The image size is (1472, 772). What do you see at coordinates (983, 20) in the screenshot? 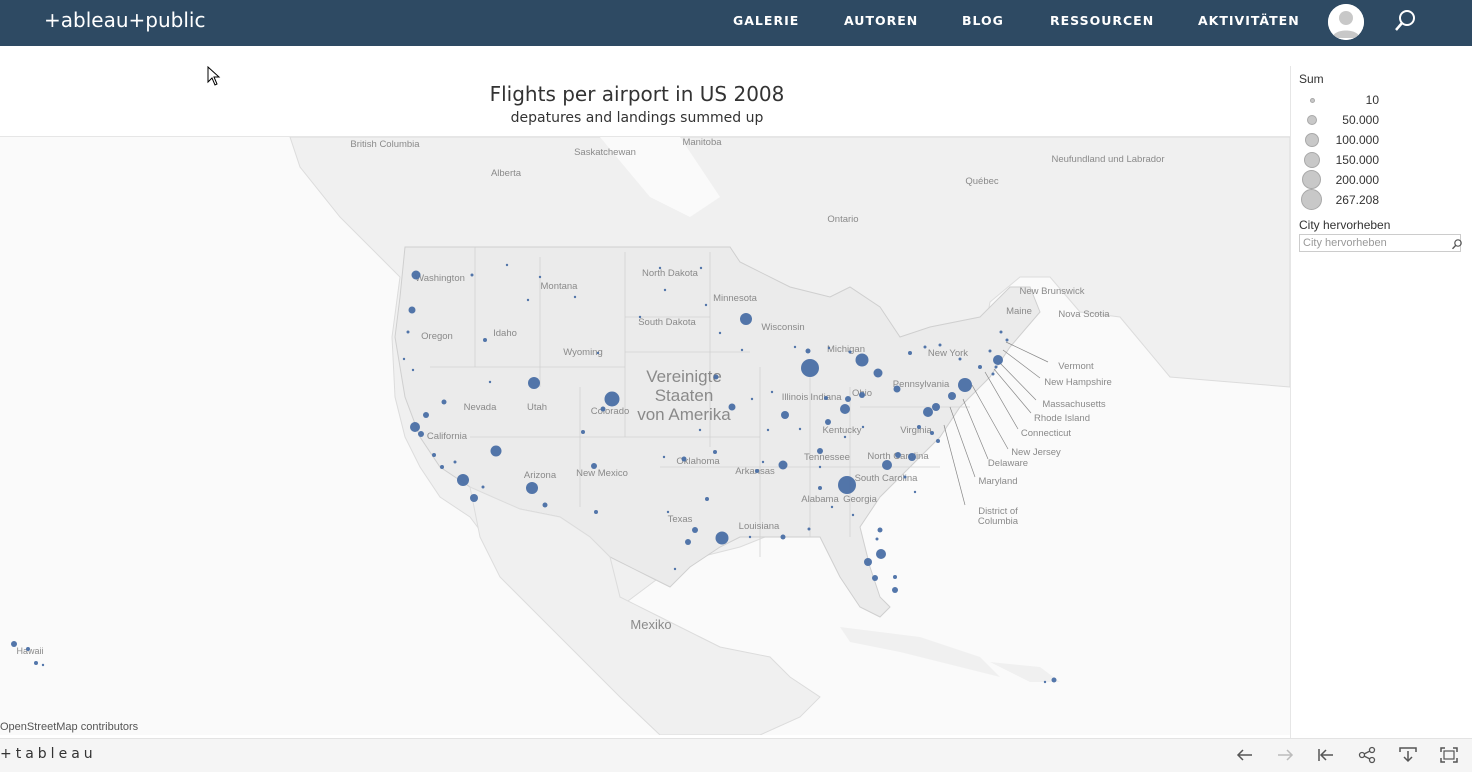
I see `nav-link-blog: BLOG` at bounding box center [983, 20].